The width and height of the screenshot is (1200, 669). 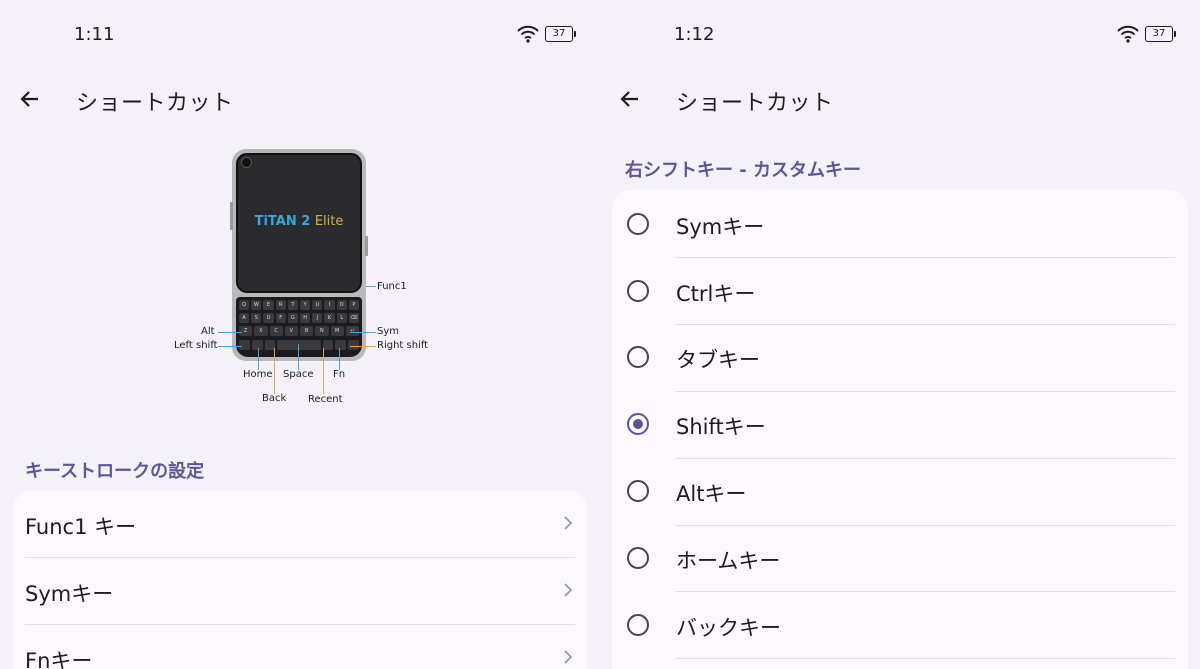 What do you see at coordinates (900, 625) in the screenshot?
I see `radio-option-back: バックキー` at bounding box center [900, 625].